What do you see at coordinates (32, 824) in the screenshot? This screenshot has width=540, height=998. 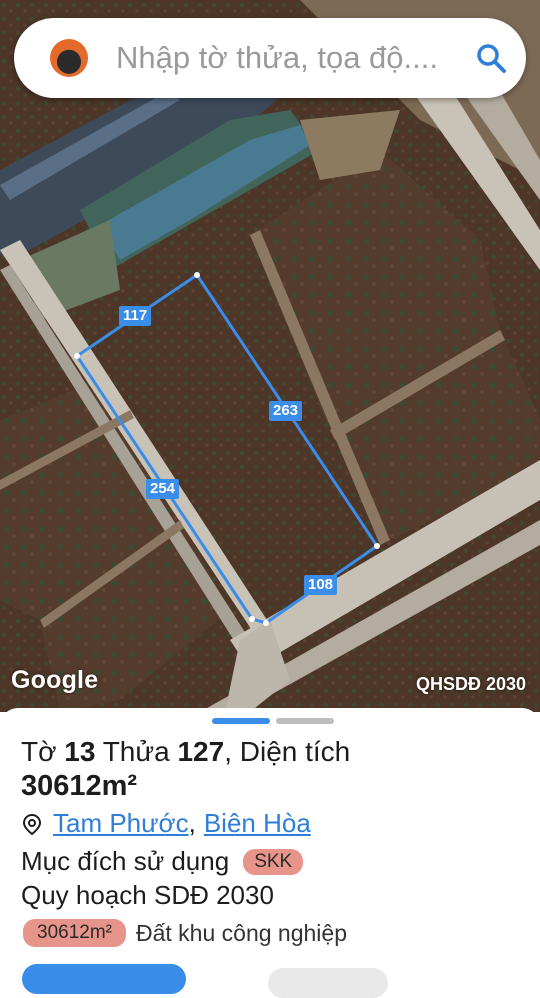 I see `location-pin-icon` at bounding box center [32, 824].